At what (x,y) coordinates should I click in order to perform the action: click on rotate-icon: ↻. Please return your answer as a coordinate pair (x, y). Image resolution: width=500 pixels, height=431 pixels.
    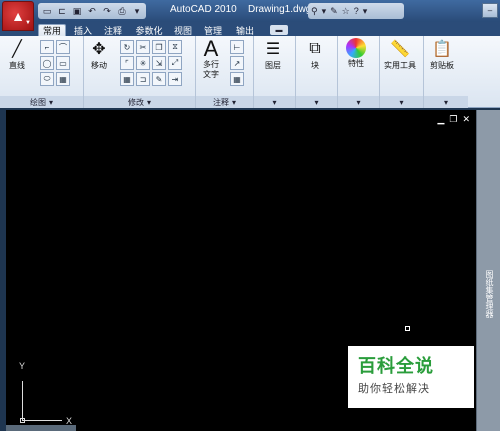
    Looking at the image, I should click on (127, 47).